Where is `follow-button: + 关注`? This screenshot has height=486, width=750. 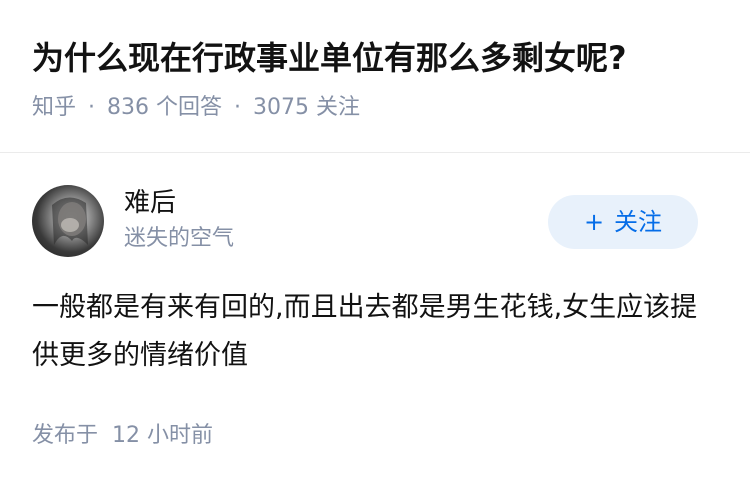 follow-button: + 关注 is located at coordinates (623, 222).